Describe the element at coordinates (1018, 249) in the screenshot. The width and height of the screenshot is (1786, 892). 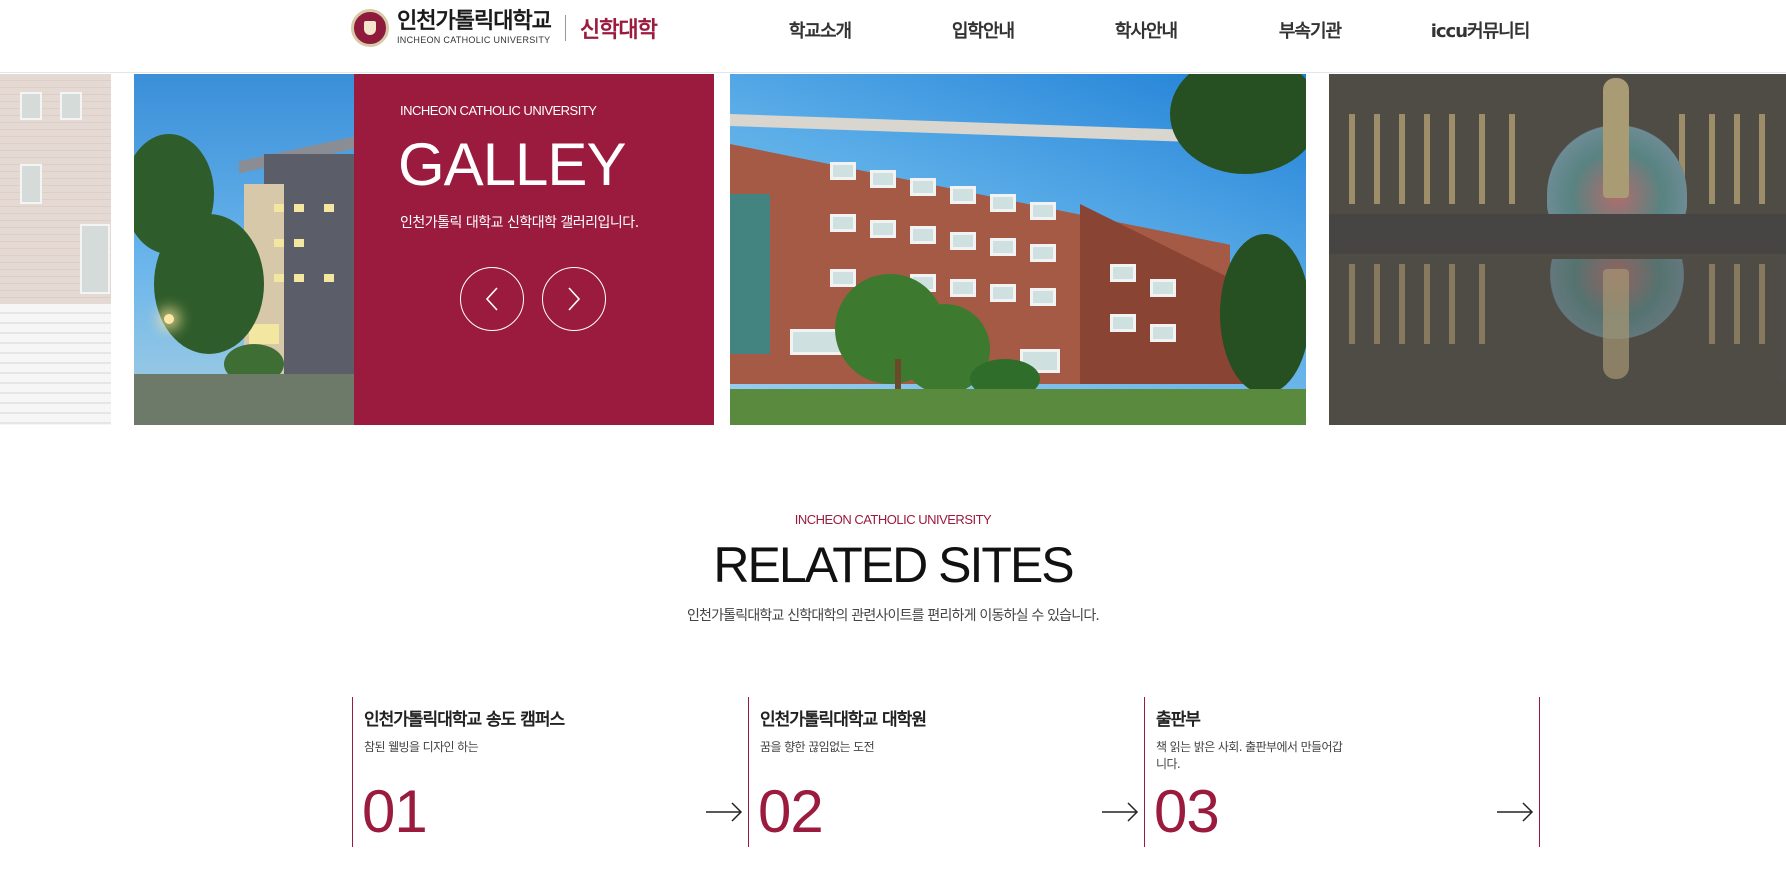
I see `gallery-photo-brick-building` at that location.